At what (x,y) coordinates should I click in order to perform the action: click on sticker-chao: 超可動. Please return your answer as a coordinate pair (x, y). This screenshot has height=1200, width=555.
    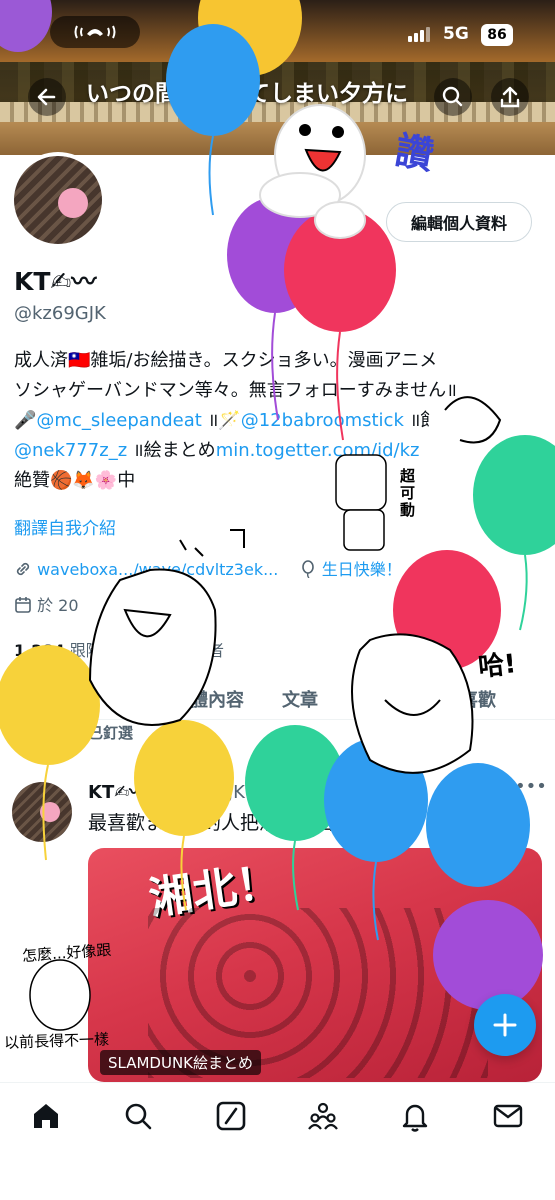
    Looking at the image, I should click on (408, 493).